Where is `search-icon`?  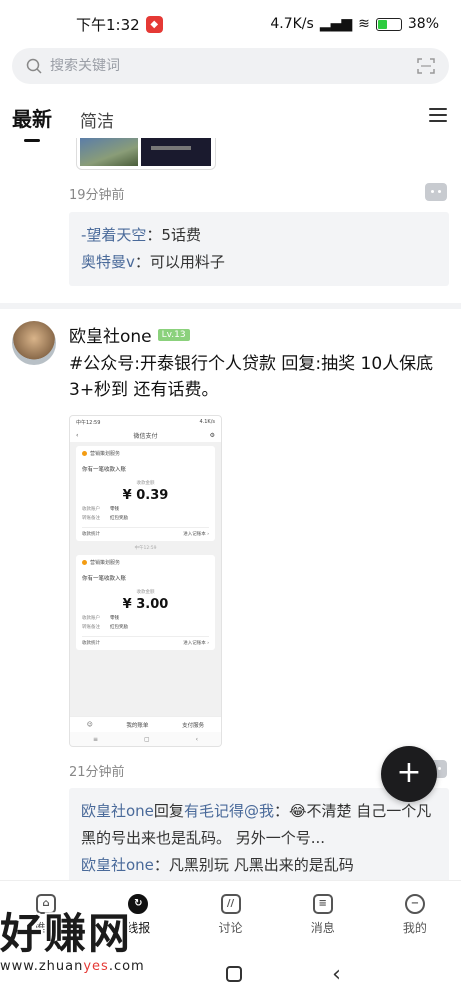 search-icon is located at coordinates (34, 66).